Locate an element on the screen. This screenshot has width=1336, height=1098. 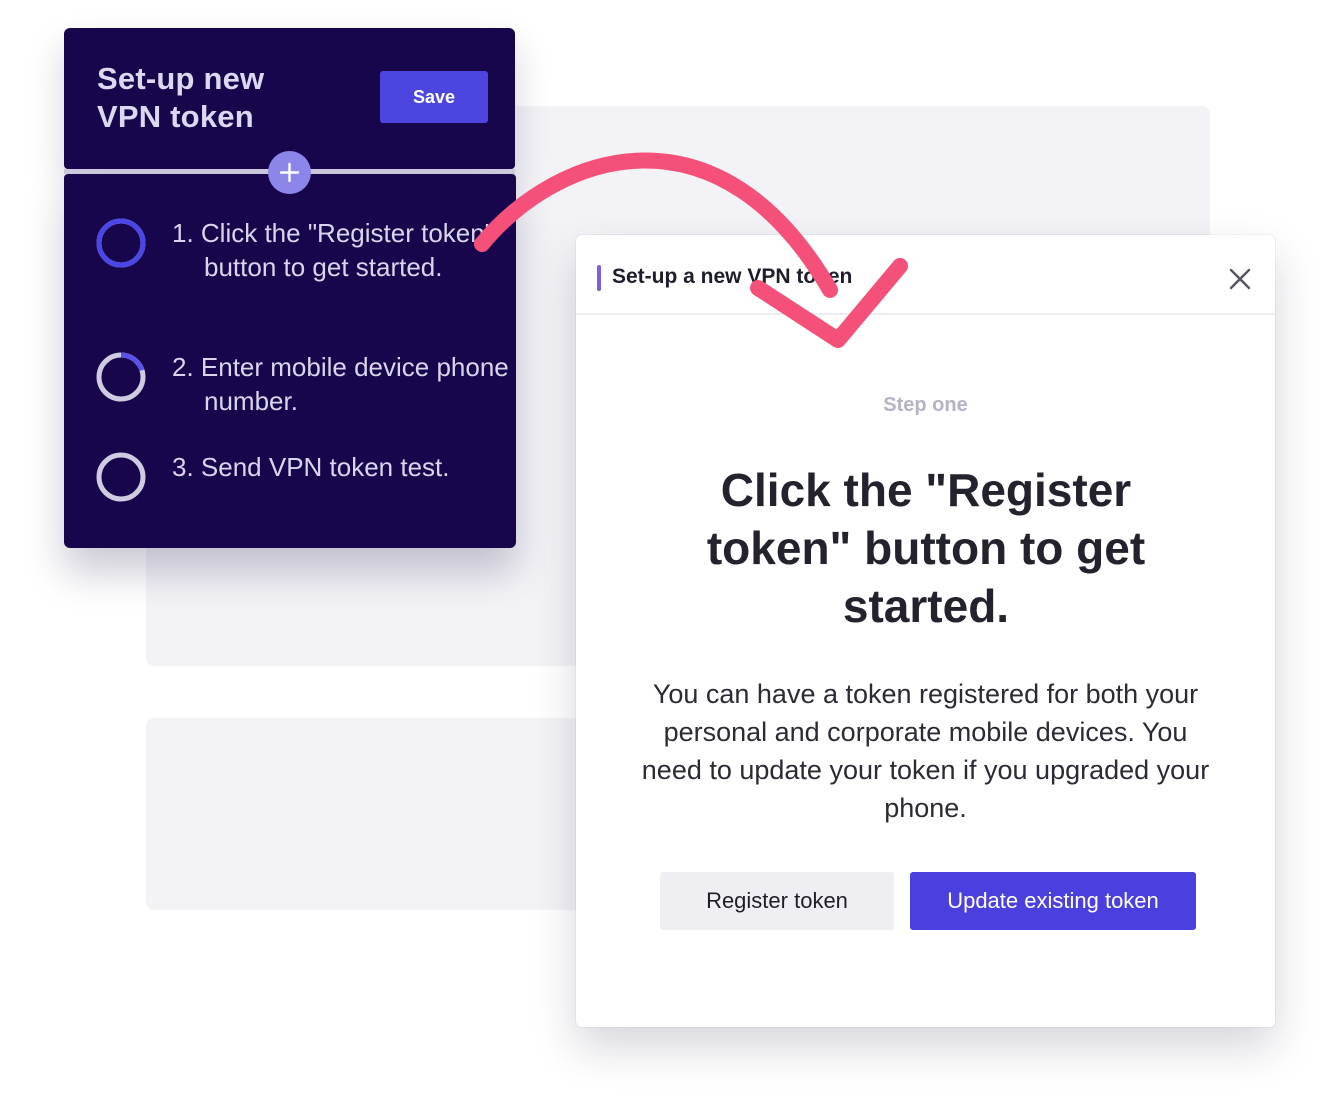
save-button: Save is located at coordinates (434, 97).